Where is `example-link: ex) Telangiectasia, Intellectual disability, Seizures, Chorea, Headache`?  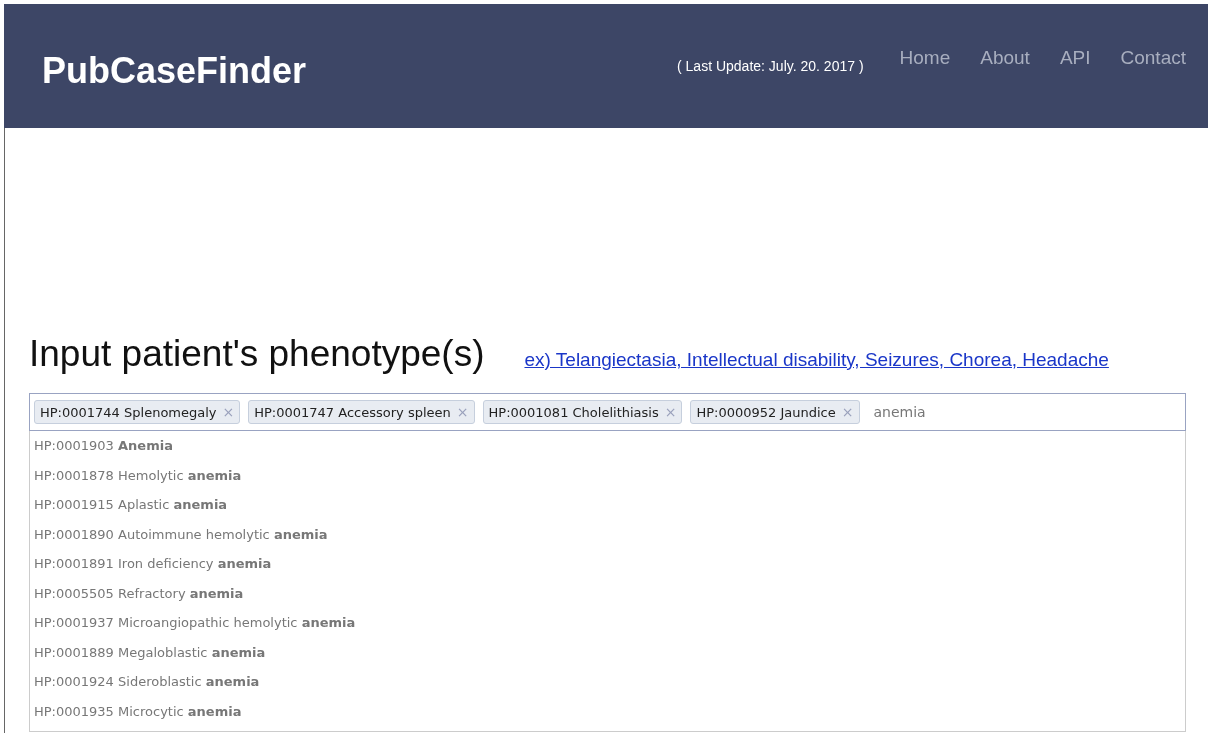
example-link: ex) Telangiectasia, Intellectual disability, Seizures, Chorea, Headache is located at coordinates (816, 360).